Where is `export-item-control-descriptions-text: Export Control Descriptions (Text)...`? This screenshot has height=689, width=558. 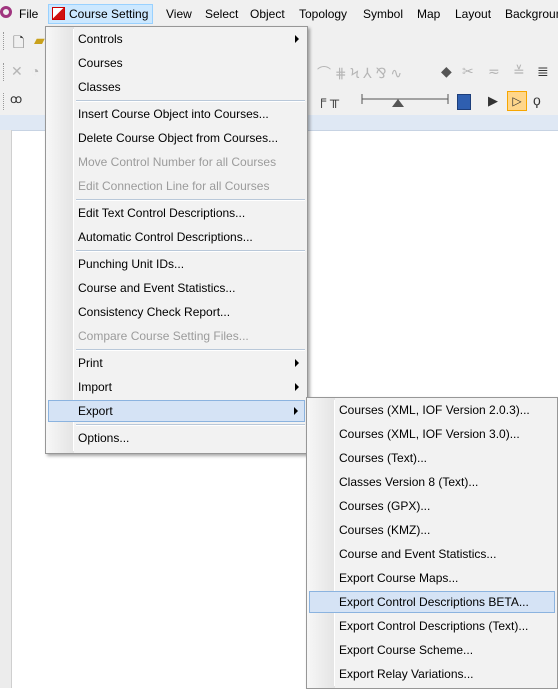
export-item-control-descriptions-text: Export Control Descriptions (Text)... is located at coordinates (432, 626).